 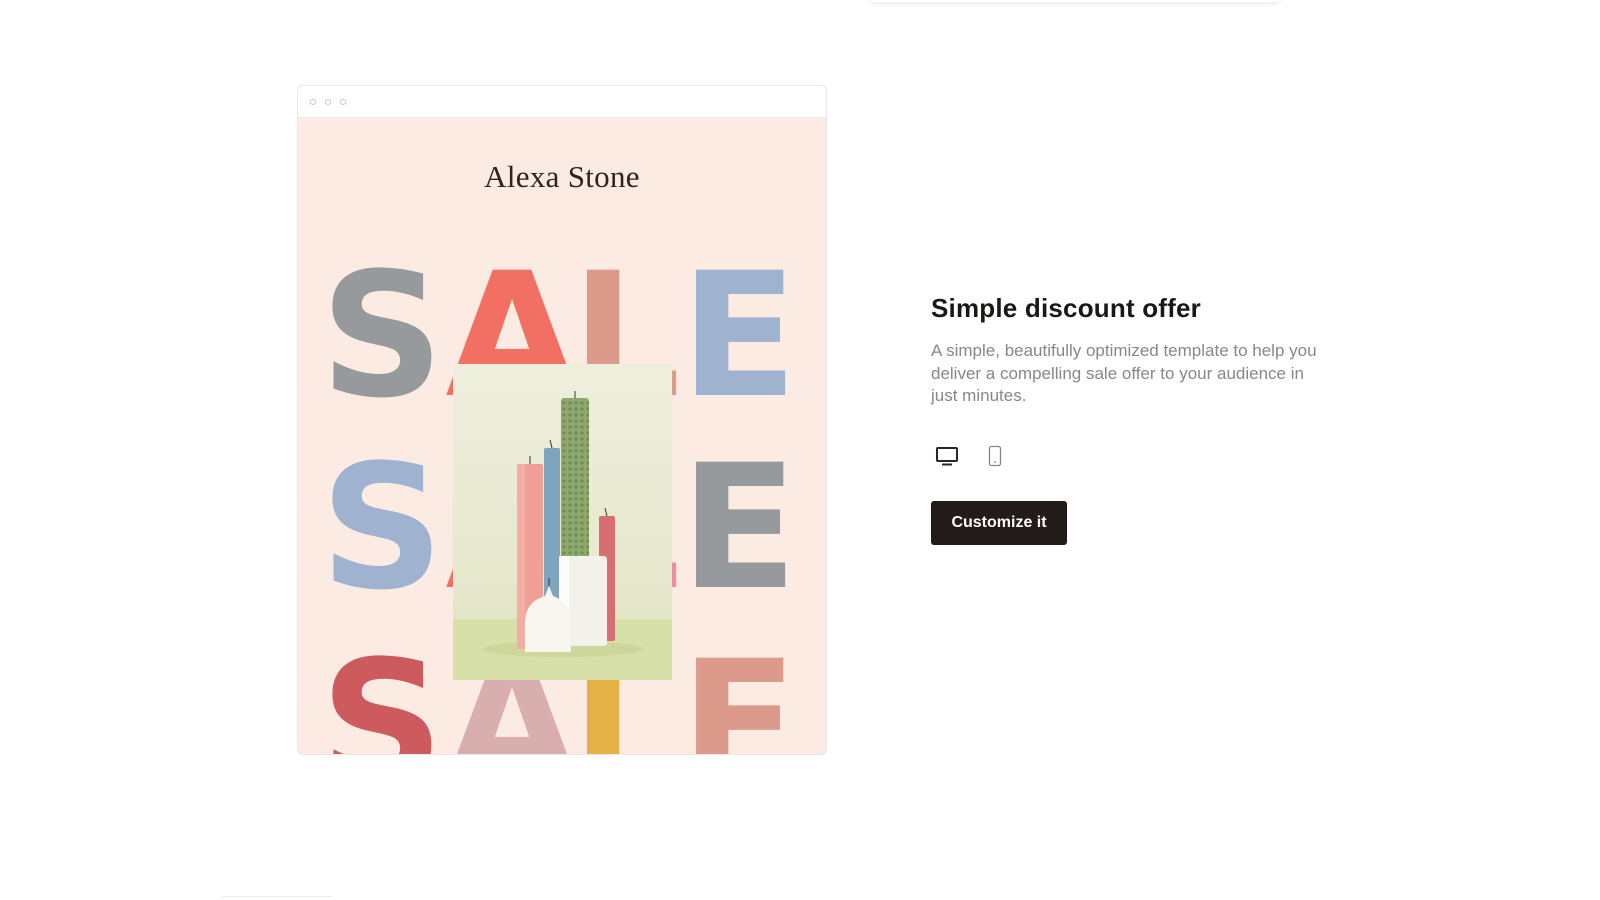 What do you see at coordinates (1075, 1) in the screenshot?
I see `top-card-edge` at bounding box center [1075, 1].